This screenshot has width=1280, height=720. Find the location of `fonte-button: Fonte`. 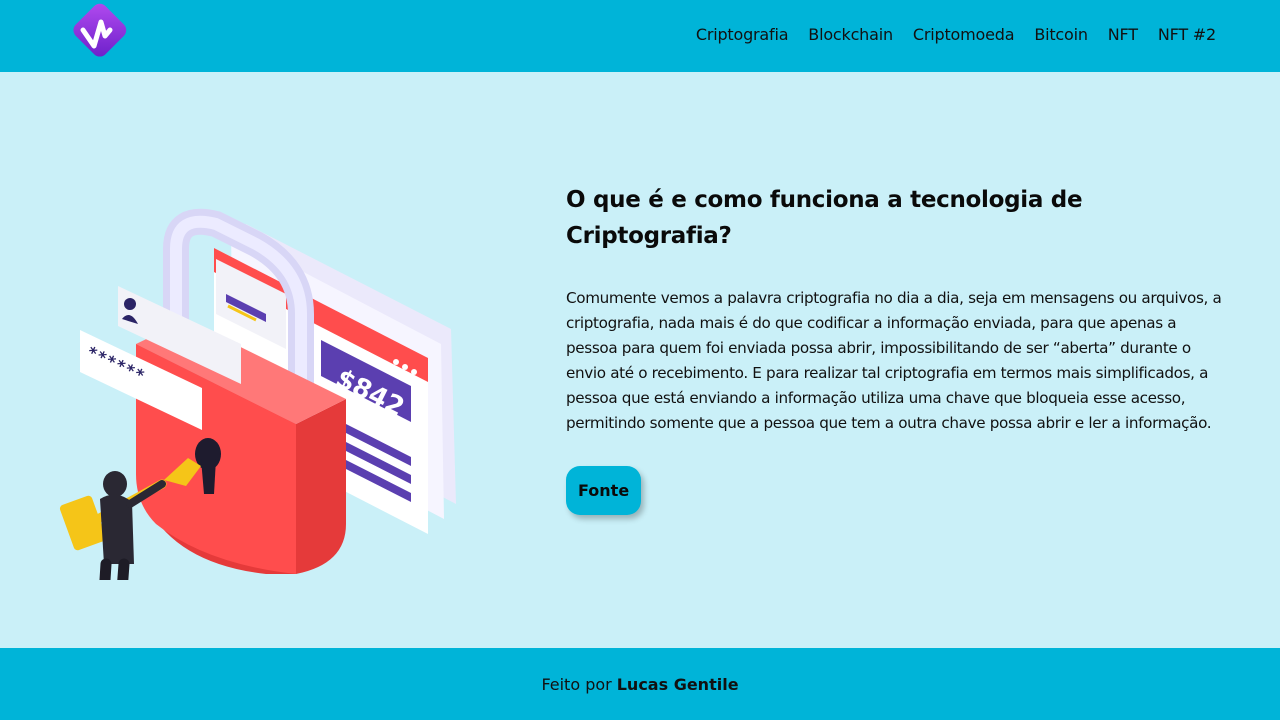

fonte-button: Fonte is located at coordinates (604, 490).